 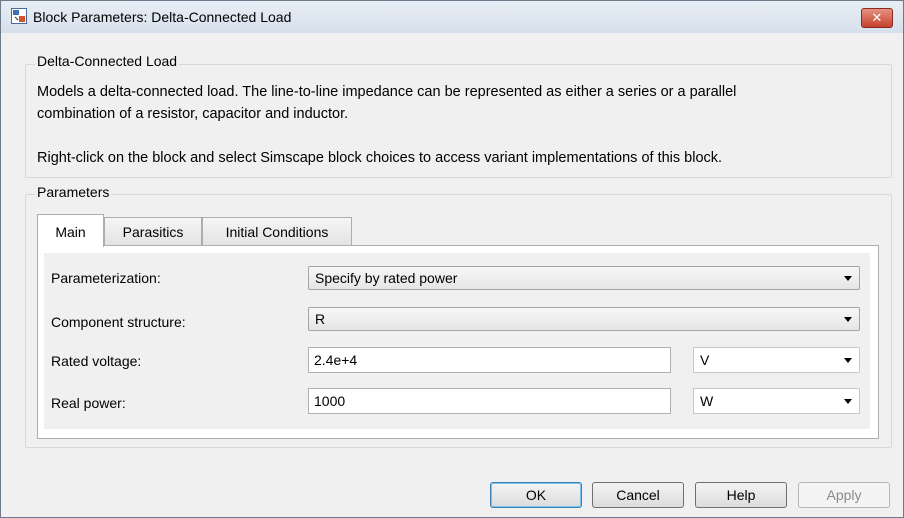 What do you see at coordinates (844, 495) in the screenshot?
I see `apply-button: Apply` at bounding box center [844, 495].